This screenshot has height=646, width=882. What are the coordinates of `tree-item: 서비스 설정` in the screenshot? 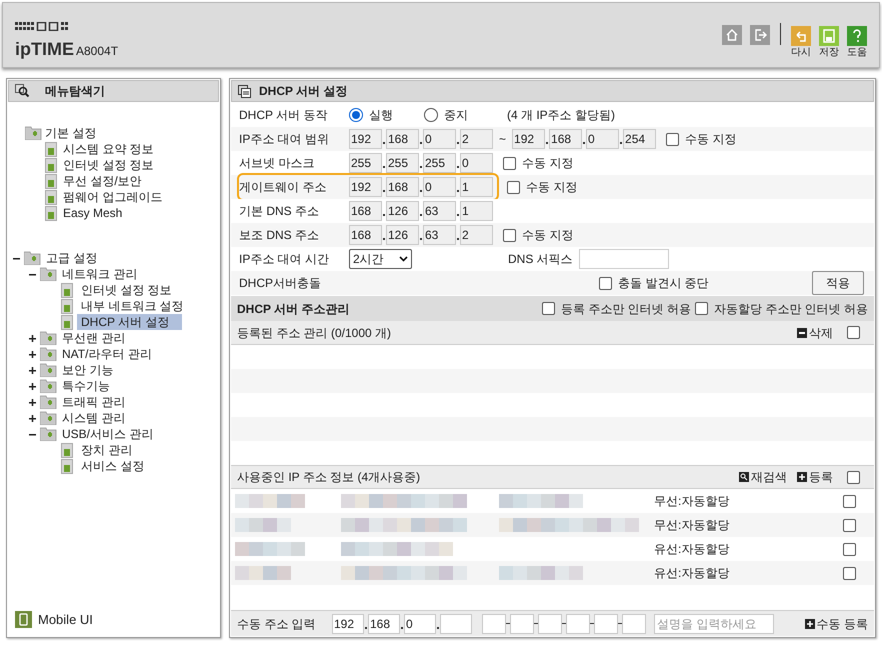 It's located at (112, 466).